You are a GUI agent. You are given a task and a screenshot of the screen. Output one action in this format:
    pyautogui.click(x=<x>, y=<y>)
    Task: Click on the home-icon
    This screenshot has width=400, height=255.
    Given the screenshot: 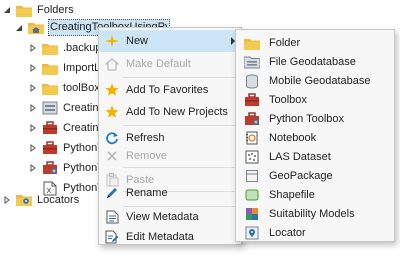 What is the action you would take?
    pyautogui.click(x=112, y=64)
    